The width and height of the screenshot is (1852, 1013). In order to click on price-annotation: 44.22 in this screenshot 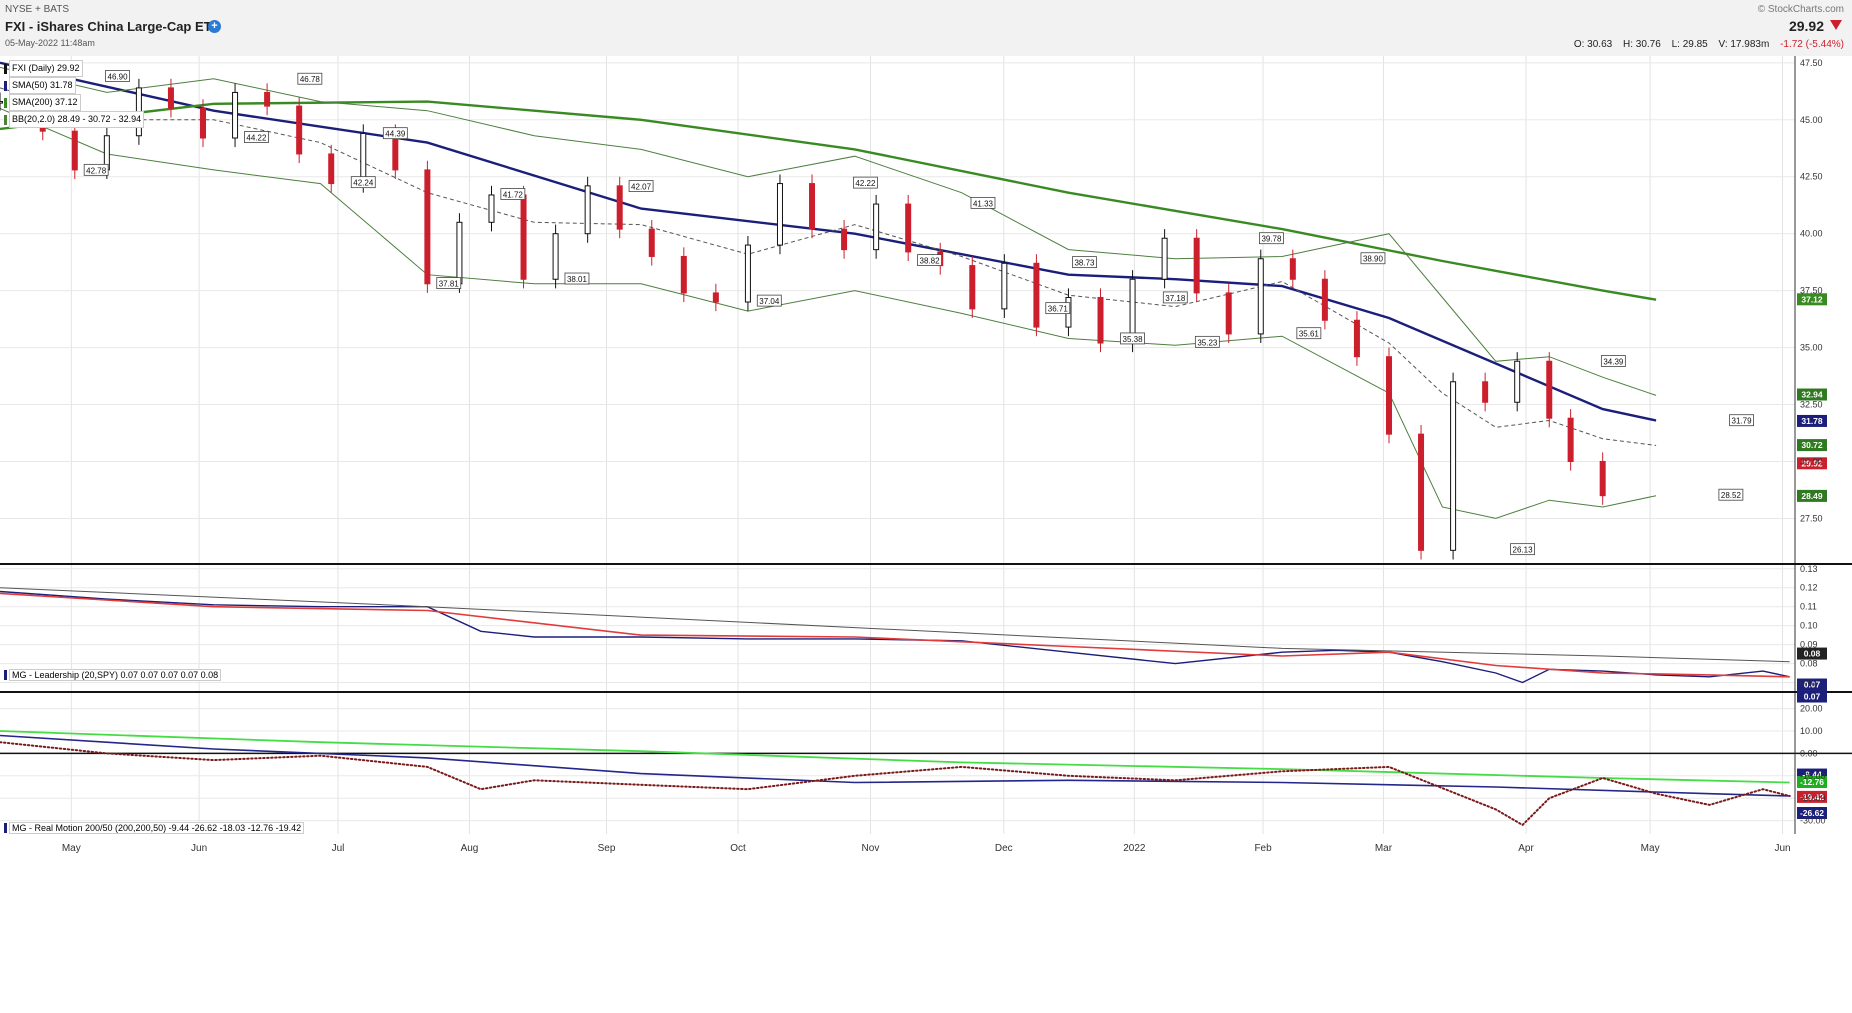, I will do `click(256, 137)`.